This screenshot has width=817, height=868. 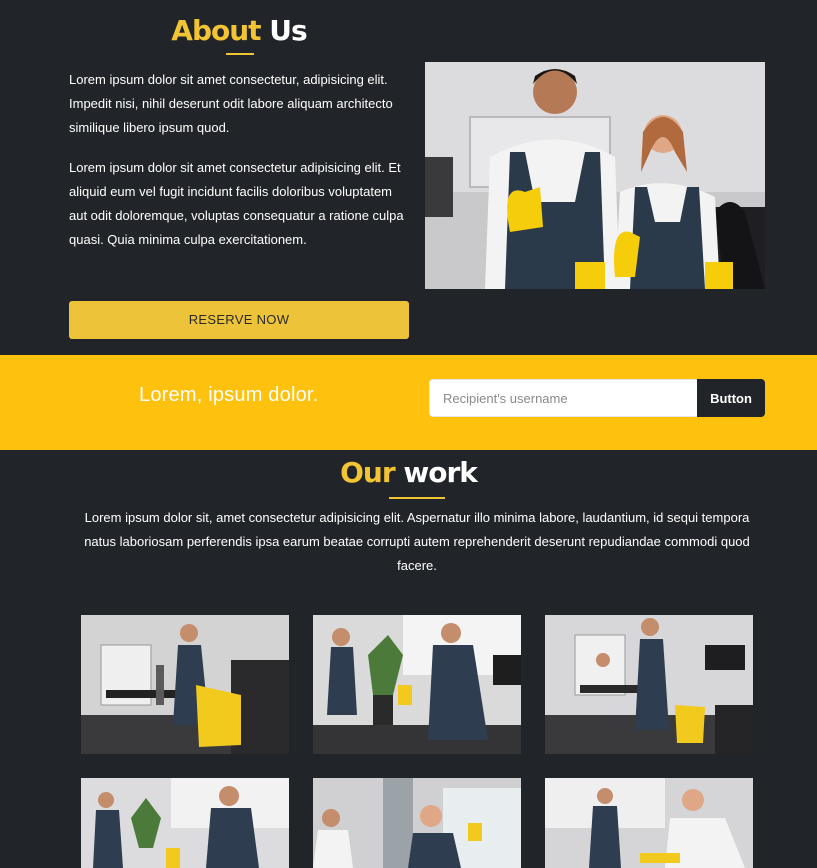 What do you see at coordinates (368, 472) in the screenshot?
I see `work-title-accent: Our` at bounding box center [368, 472].